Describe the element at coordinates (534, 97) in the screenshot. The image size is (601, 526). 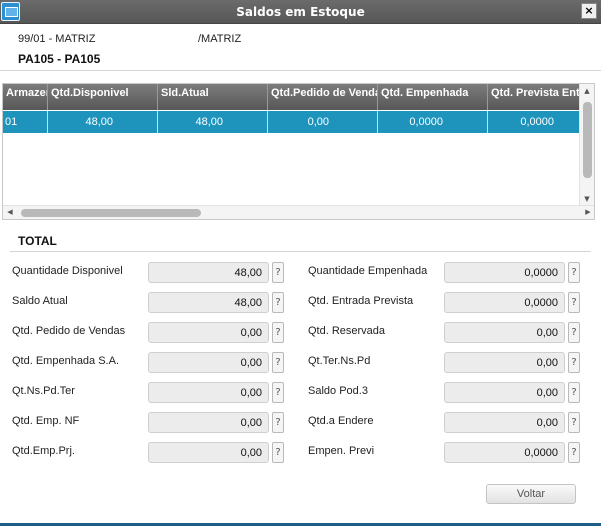
I see `column-header-qtd-prevista-entrada: Qtd. Prevista Entrada` at that location.